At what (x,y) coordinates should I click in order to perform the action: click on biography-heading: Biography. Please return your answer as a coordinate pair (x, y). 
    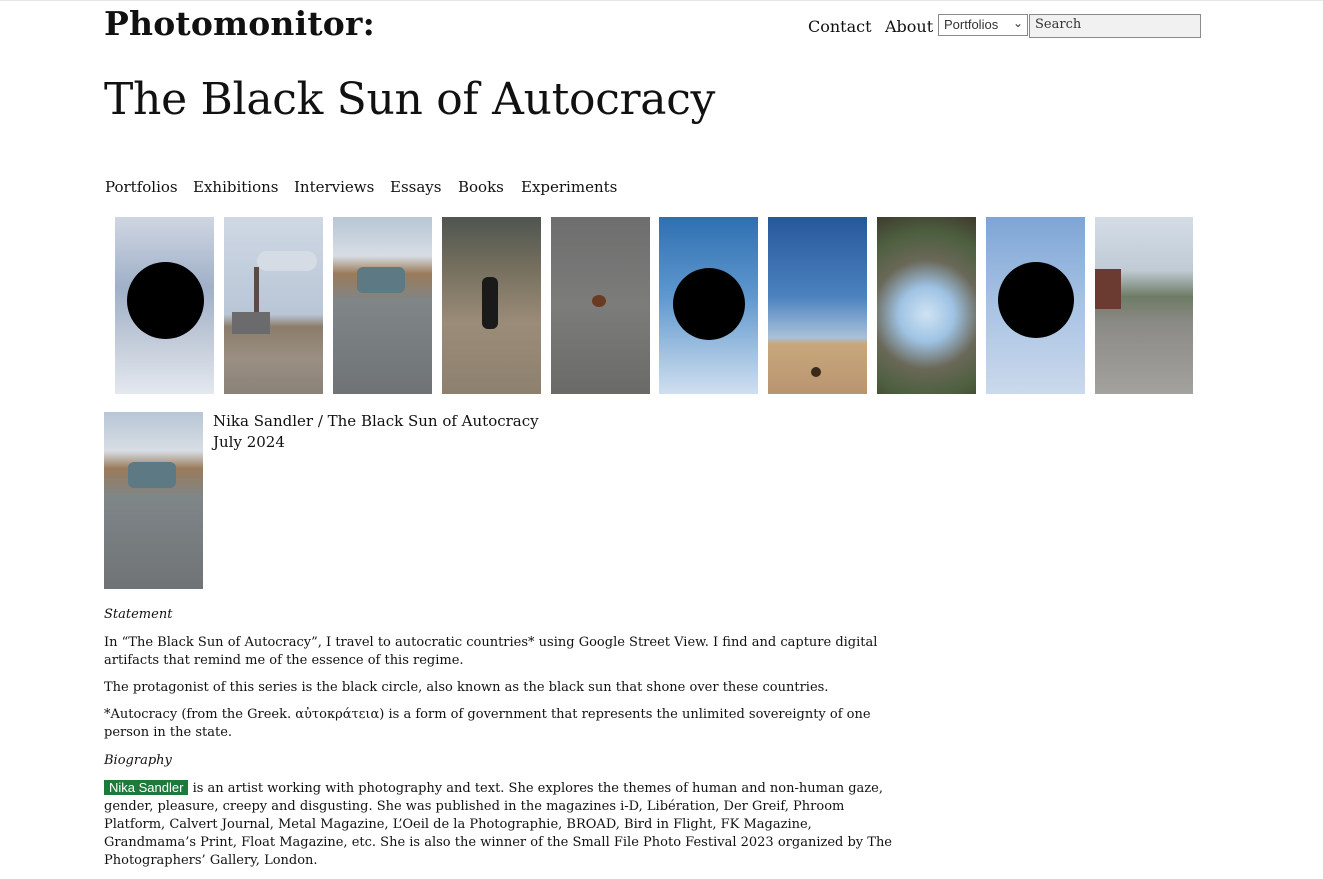
    Looking at the image, I should click on (138, 760).